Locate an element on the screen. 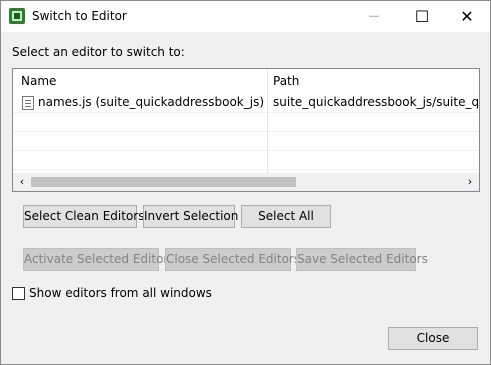 This screenshot has height=365, width=491. column-divider is located at coordinates (267, 121).